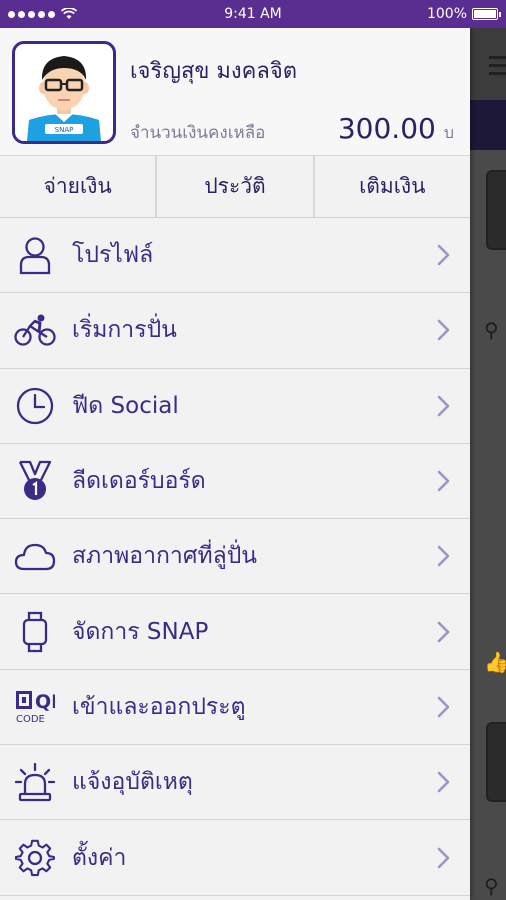  I want to click on gear-icon, so click(35, 858).